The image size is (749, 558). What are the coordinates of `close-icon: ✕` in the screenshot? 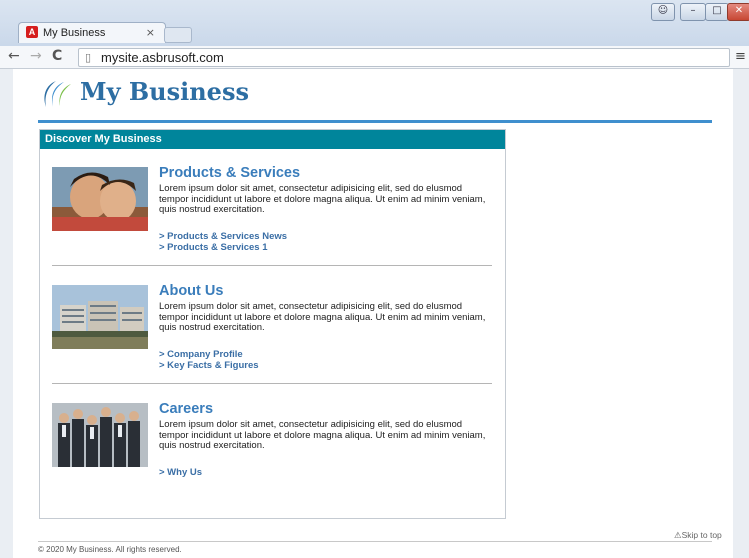 It's located at (739, 10).